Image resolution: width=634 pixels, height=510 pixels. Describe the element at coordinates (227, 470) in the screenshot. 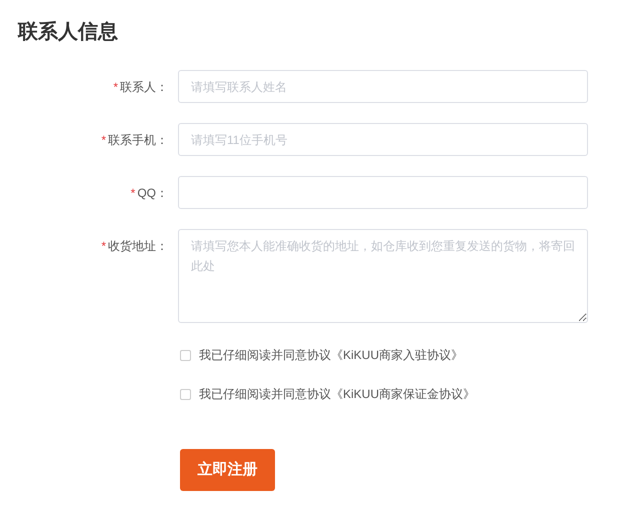

I see `register-button: 立即注册` at that location.